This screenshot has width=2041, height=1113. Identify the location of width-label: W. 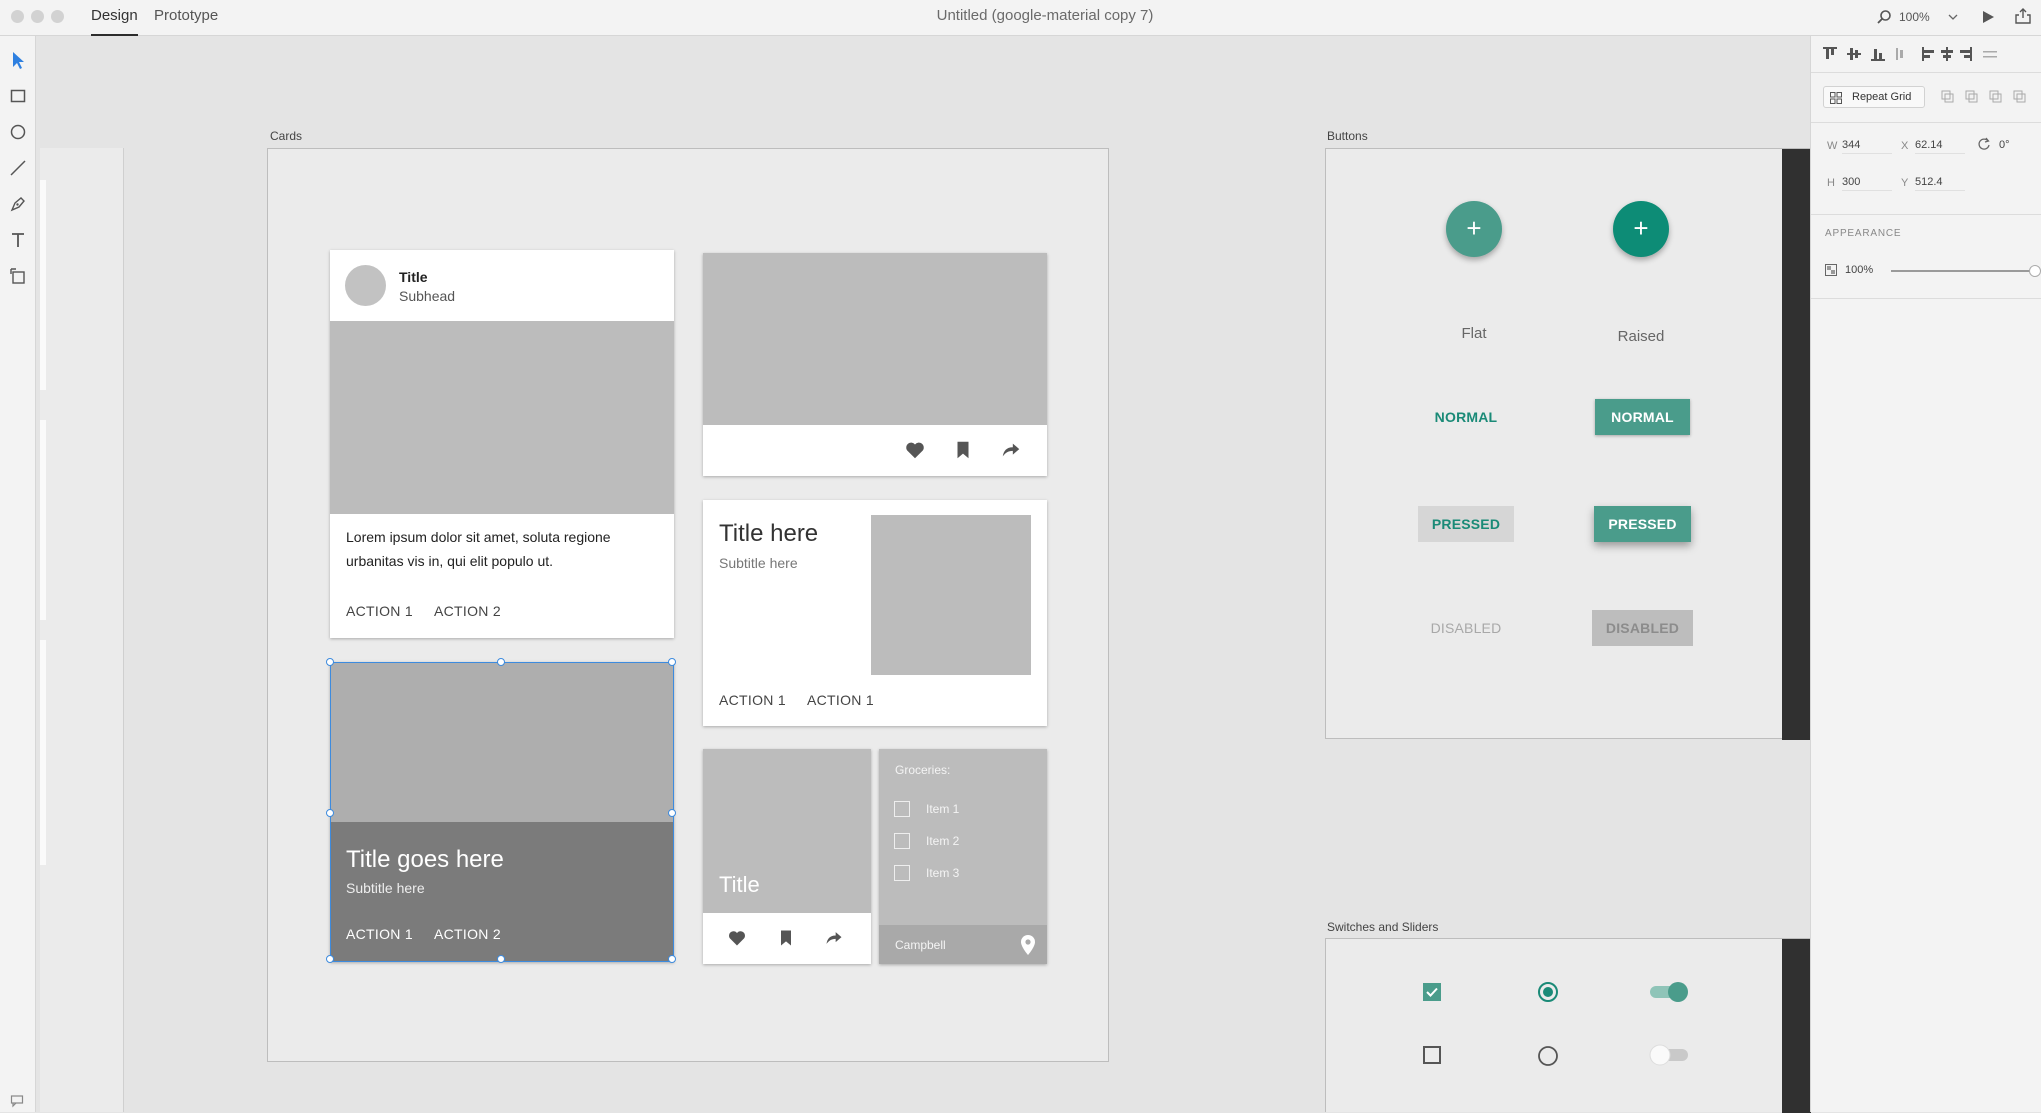
(1832, 146).